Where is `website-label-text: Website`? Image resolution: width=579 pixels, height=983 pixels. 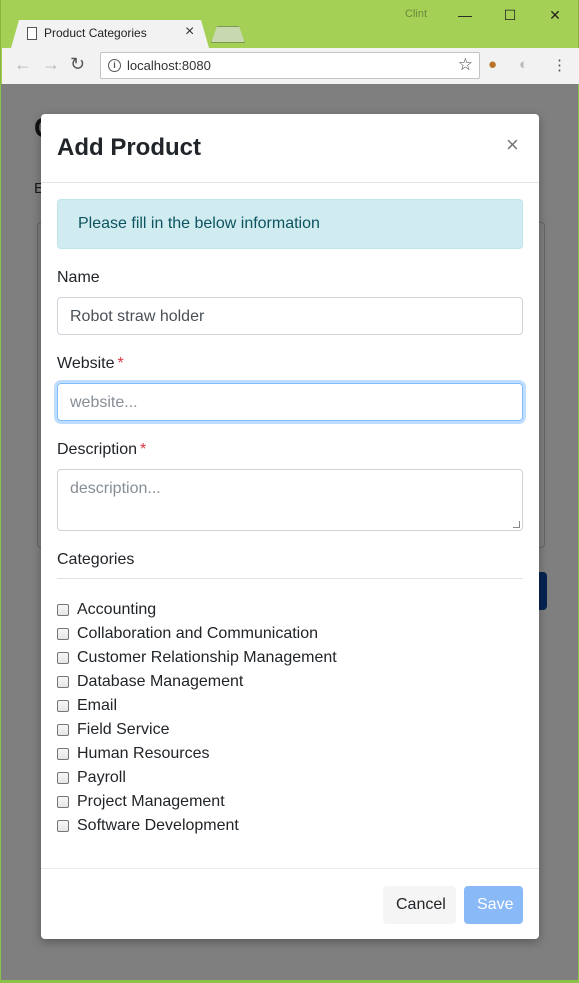
website-label-text: Website is located at coordinates (86, 363).